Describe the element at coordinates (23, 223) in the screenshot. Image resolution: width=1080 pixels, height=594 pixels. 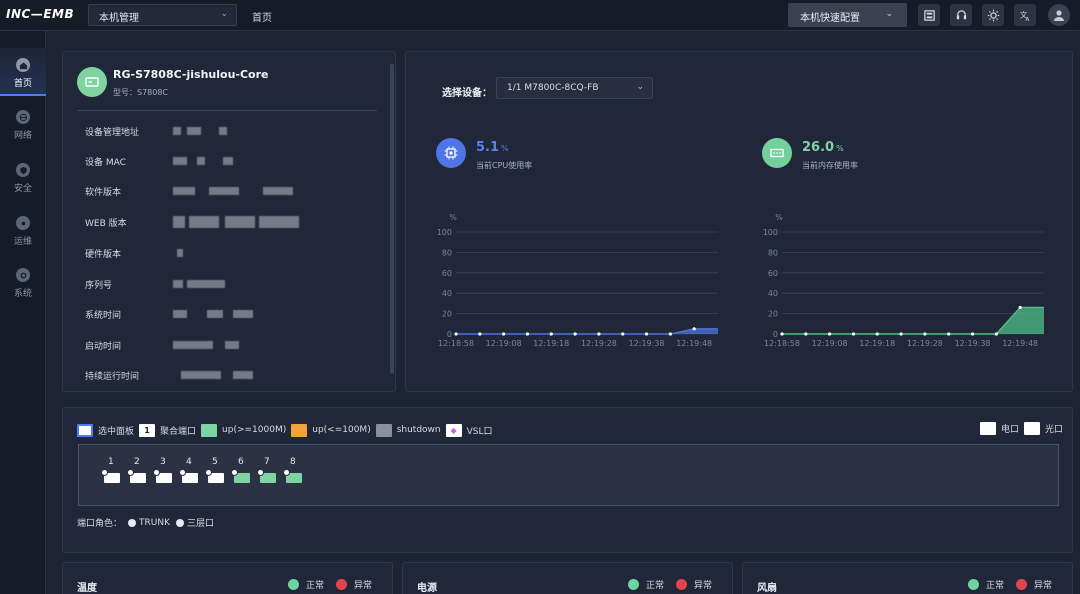
I see `maintenance-icon` at that location.